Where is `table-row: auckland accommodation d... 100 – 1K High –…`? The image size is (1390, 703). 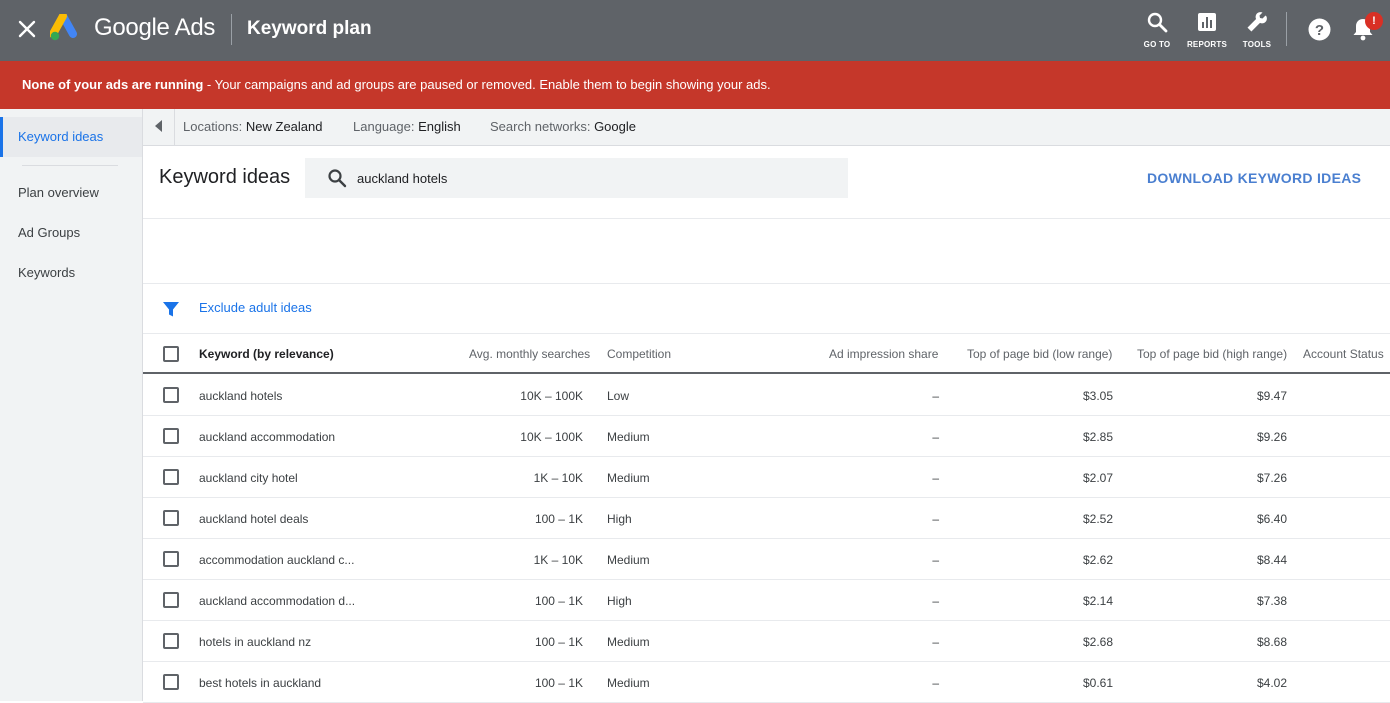 table-row: auckland accommodation d... 100 – 1K High –… is located at coordinates (766, 600).